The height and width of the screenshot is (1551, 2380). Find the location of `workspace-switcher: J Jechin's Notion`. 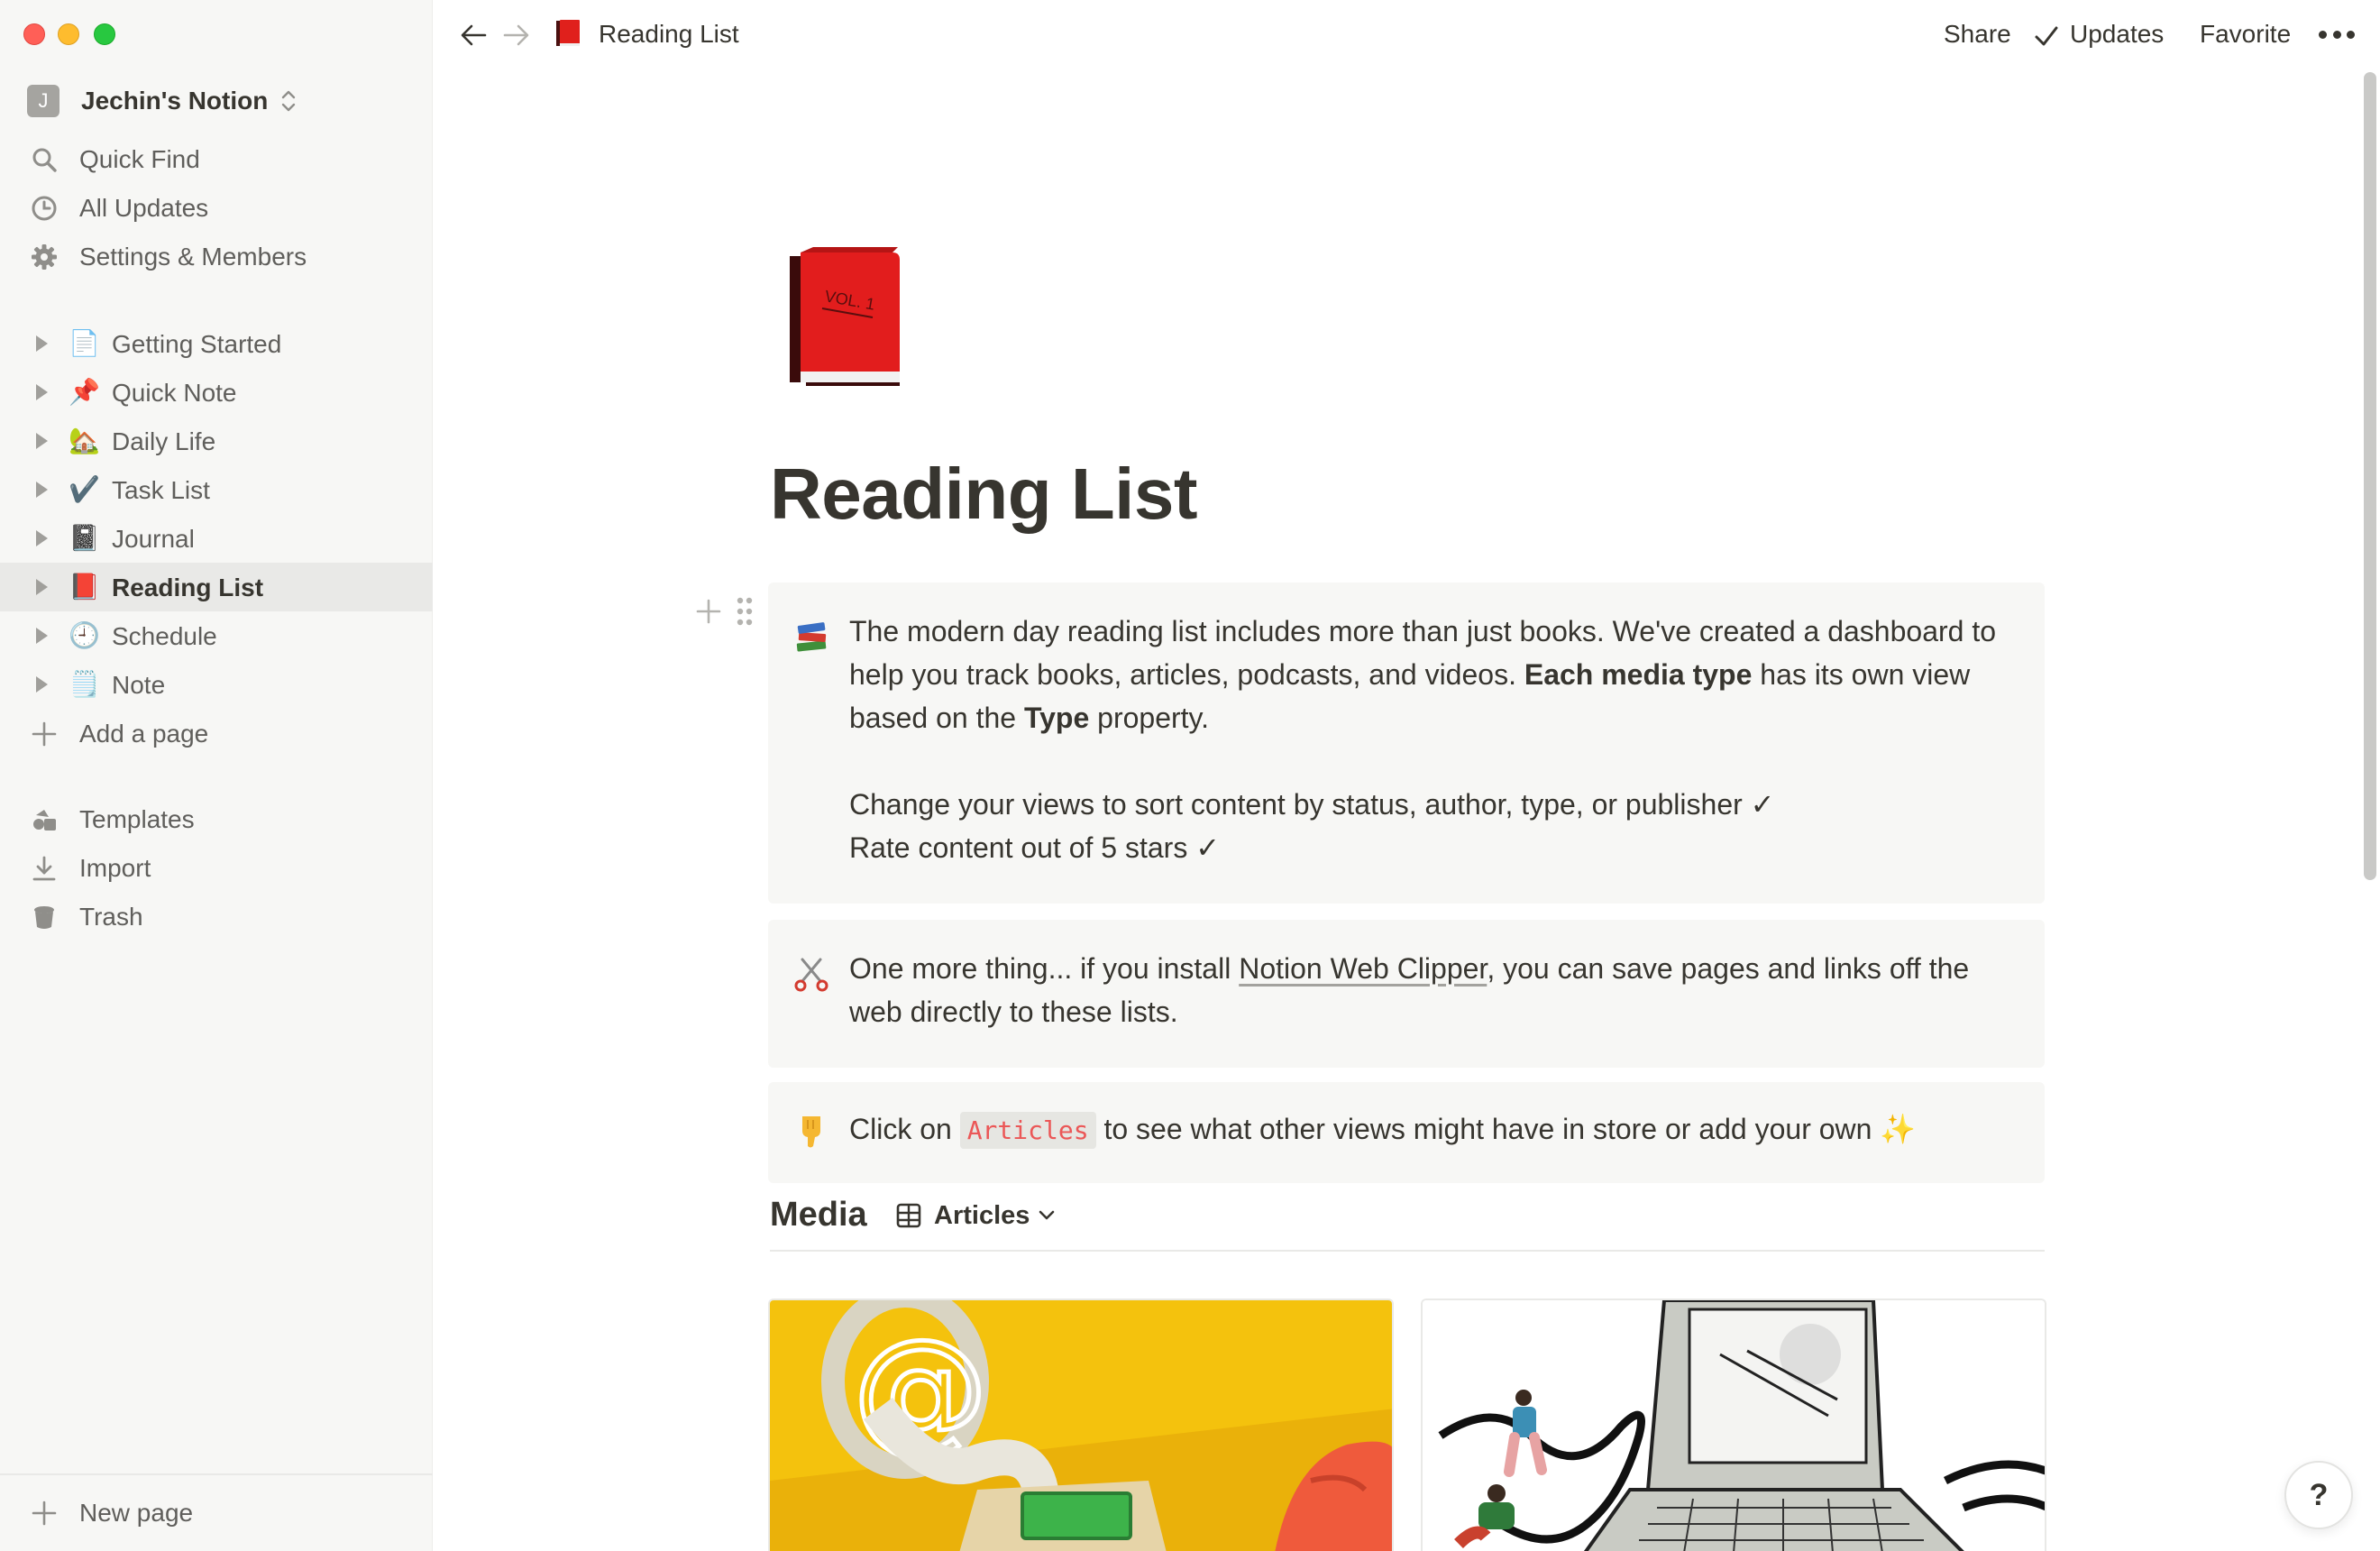

workspace-switcher: J Jechin's Notion is located at coordinates (162, 101).